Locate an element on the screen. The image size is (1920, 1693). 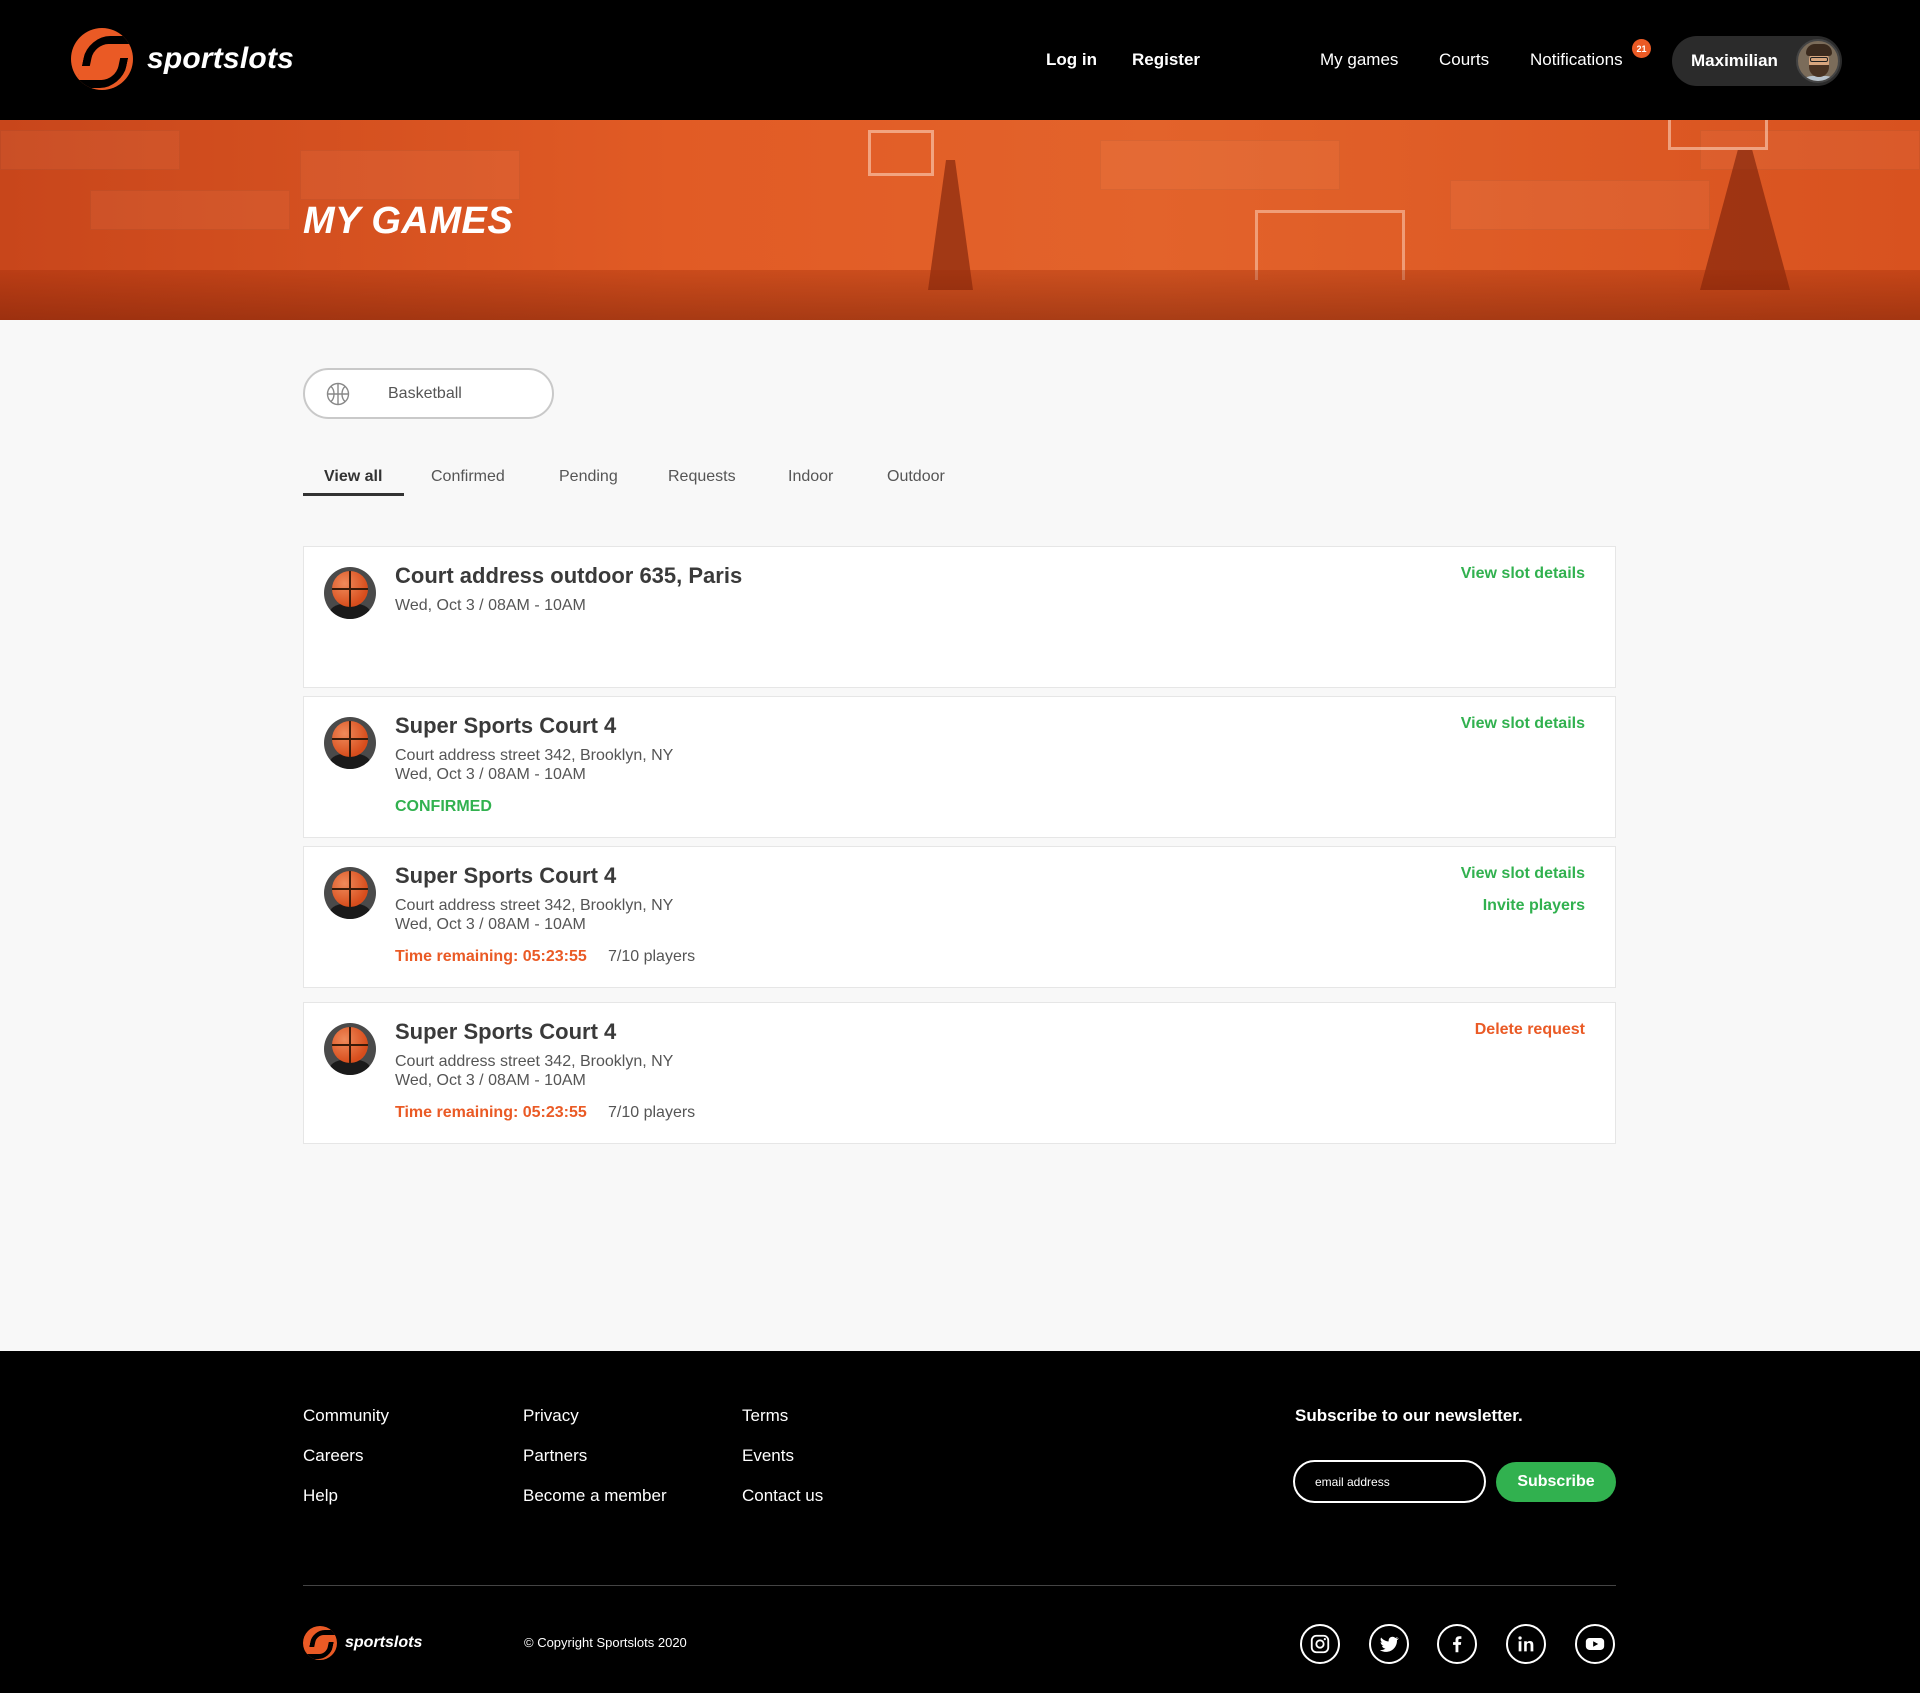
subscribe-button: Subscribe is located at coordinates (1556, 1482).